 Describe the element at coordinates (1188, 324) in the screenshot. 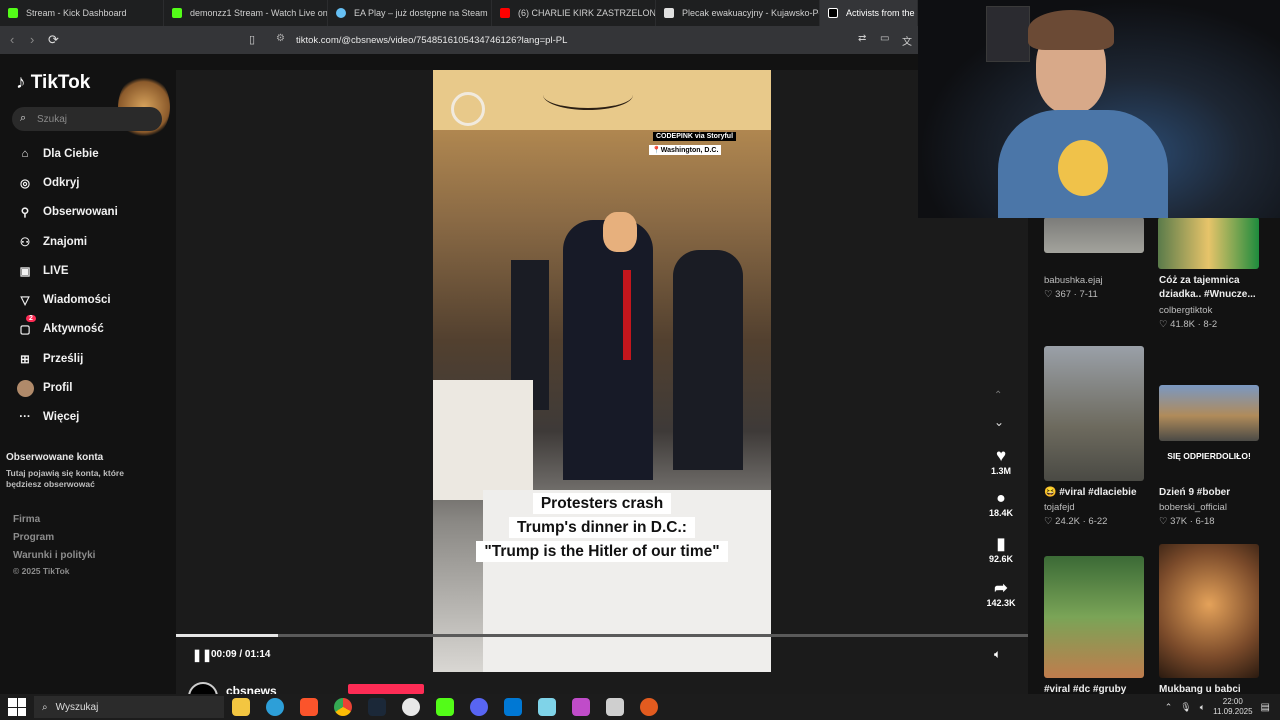

I see `recommended-stats: ♡ 41.8K · 8-2` at that location.